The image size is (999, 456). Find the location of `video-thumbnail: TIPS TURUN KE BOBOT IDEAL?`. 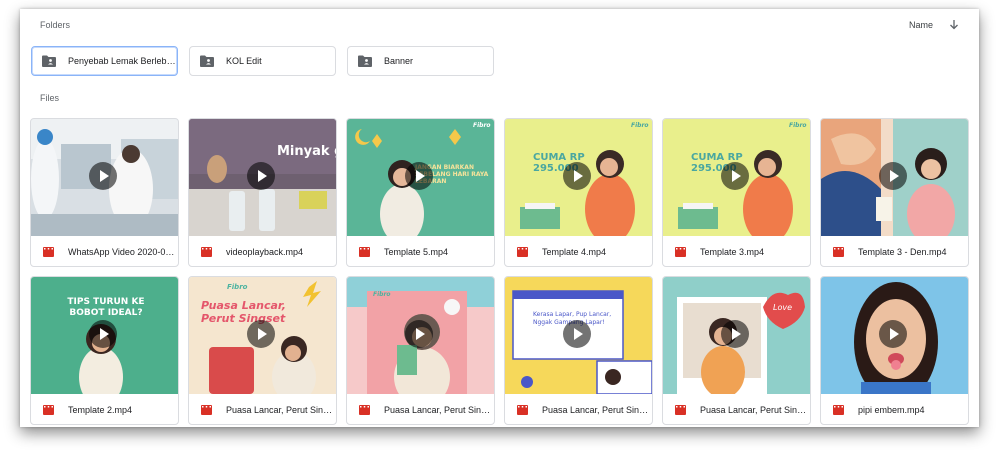

video-thumbnail: TIPS TURUN KE BOBOT IDEAL? is located at coordinates (104, 335).